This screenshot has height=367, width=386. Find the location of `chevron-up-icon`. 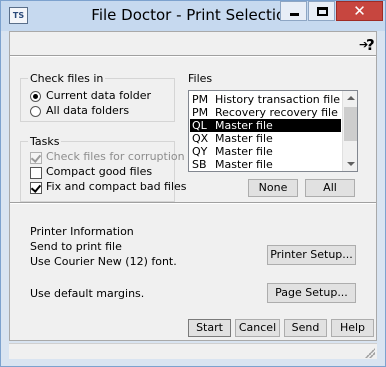

chevron-up-icon is located at coordinates (351, 98).